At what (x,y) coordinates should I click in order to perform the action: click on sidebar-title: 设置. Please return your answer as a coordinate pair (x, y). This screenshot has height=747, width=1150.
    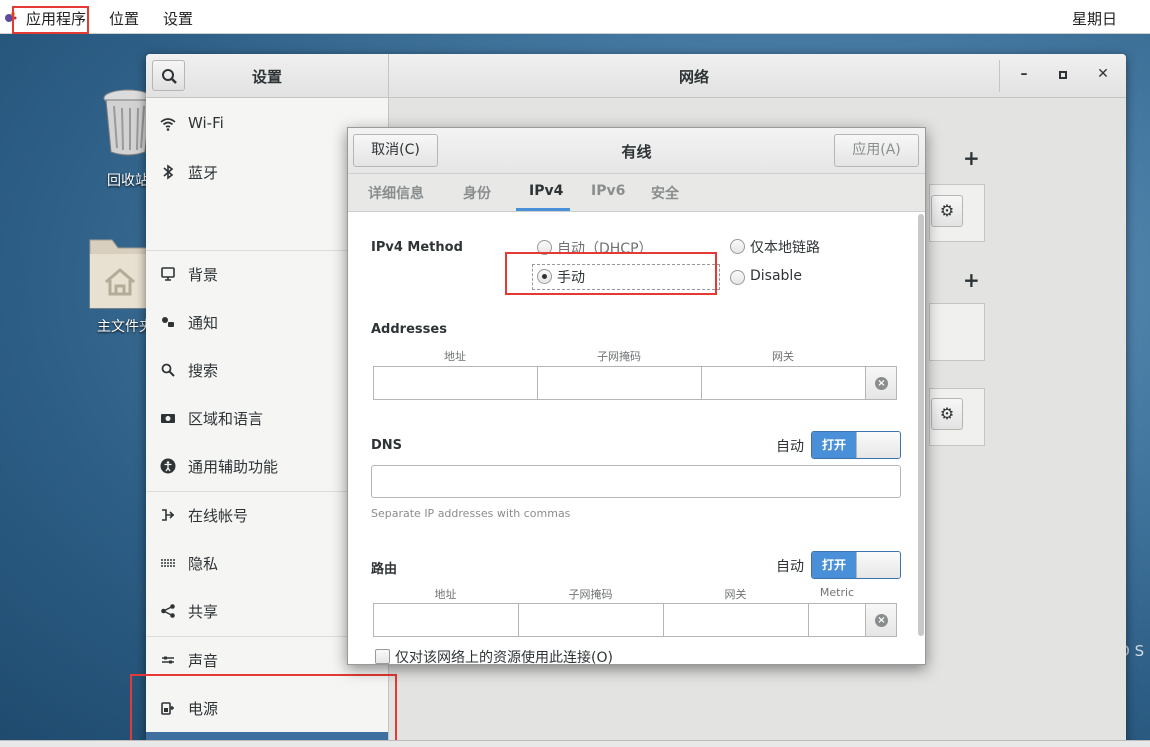
    Looking at the image, I should click on (266, 77).